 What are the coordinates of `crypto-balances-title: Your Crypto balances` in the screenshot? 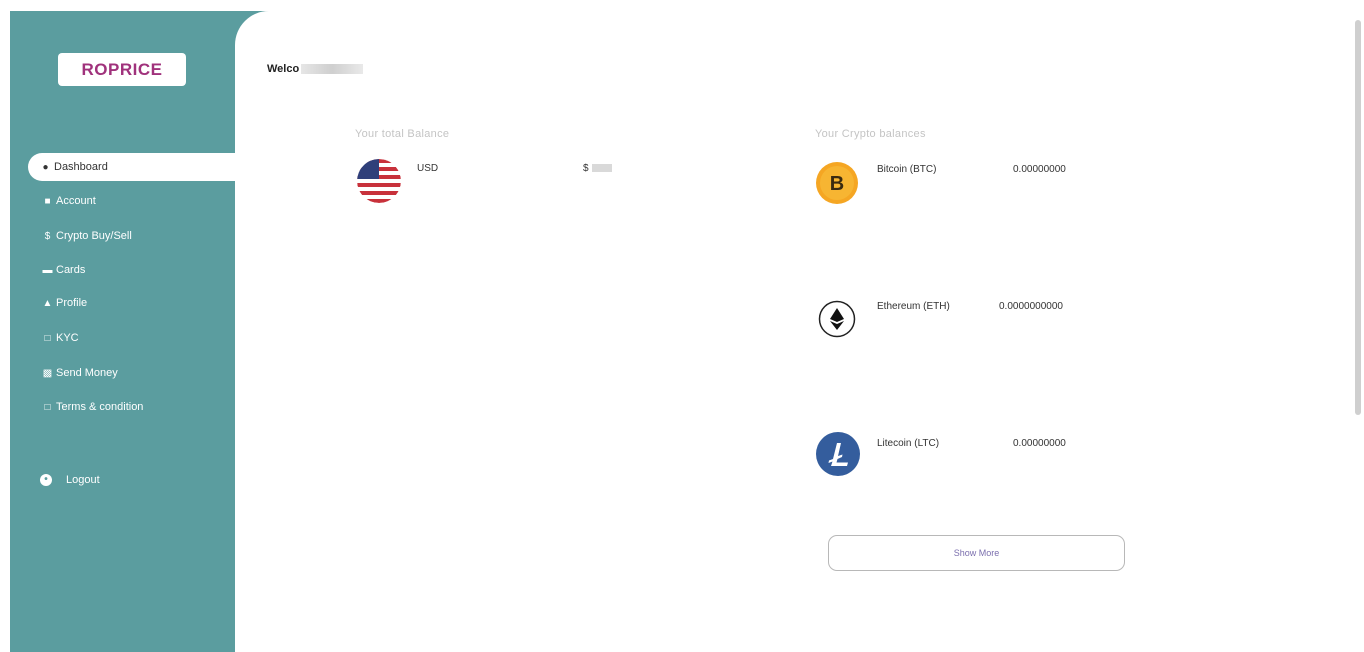 It's located at (870, 134).